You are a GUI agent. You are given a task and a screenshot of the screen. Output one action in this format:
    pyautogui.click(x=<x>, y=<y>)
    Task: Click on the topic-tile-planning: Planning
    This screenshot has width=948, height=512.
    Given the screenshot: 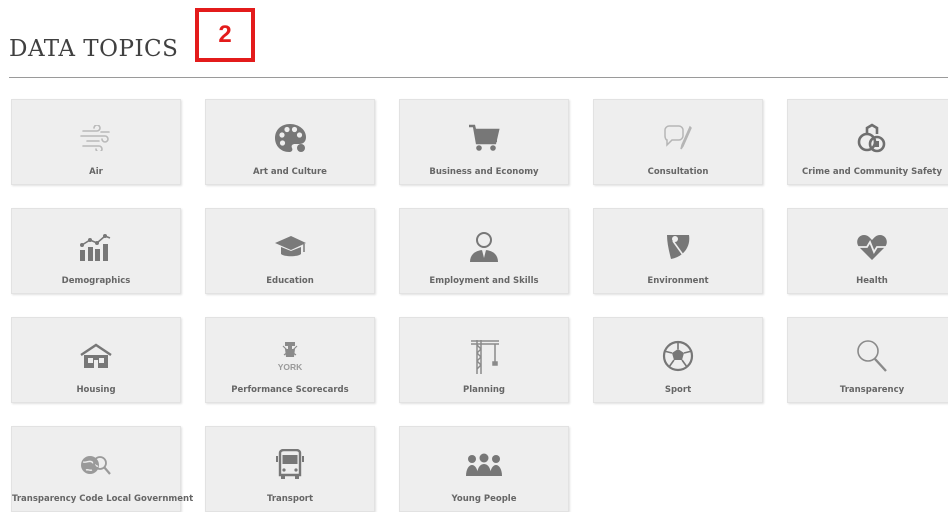 What is the action you would take?
    pyautogui.click(x=484, y=360)
    